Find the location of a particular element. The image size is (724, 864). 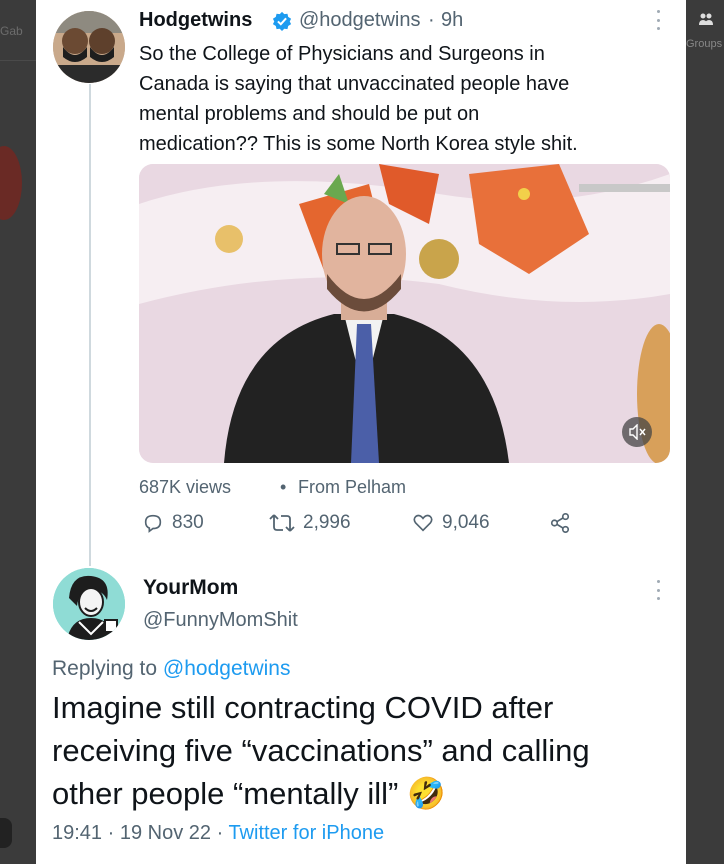

reply-author-handle: @FunnyMomShit is located at coordinates (220, 620).